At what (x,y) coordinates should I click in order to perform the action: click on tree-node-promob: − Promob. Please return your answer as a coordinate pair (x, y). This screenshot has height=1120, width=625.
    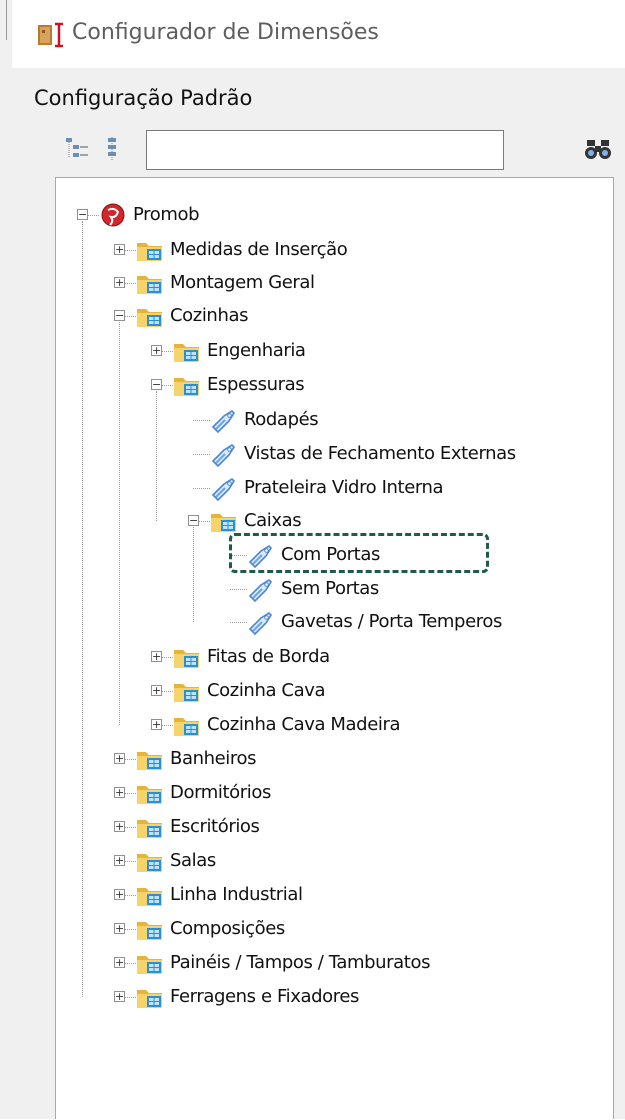
    Looking at the image, I should click on (335, 215).